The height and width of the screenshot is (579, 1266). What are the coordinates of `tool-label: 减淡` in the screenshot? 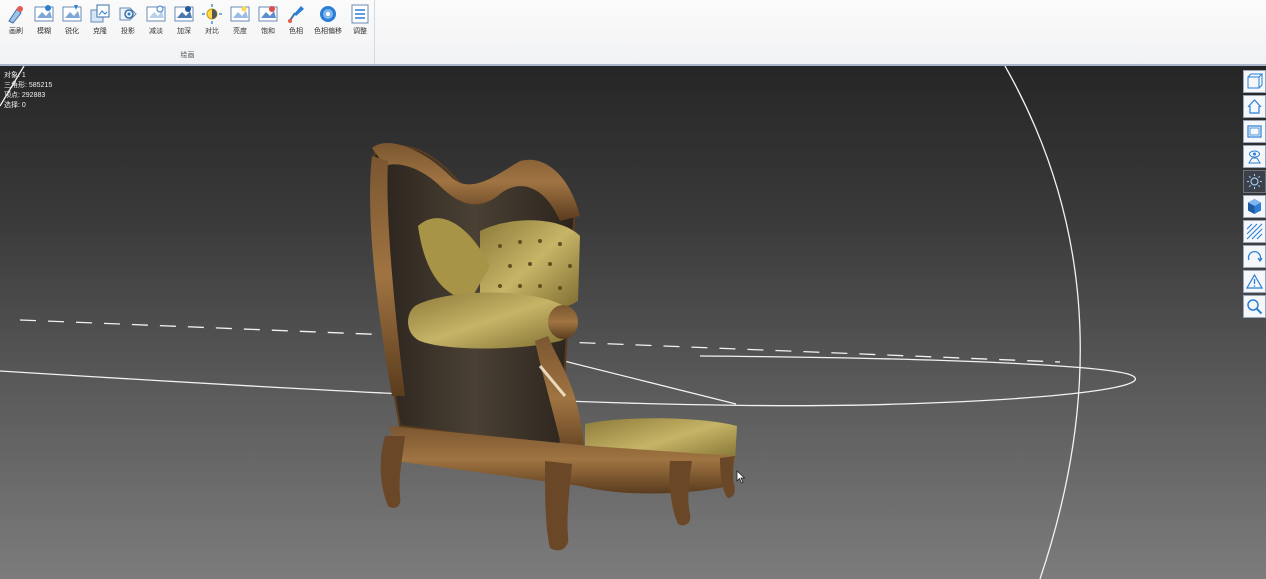 It's located at (156, 31).